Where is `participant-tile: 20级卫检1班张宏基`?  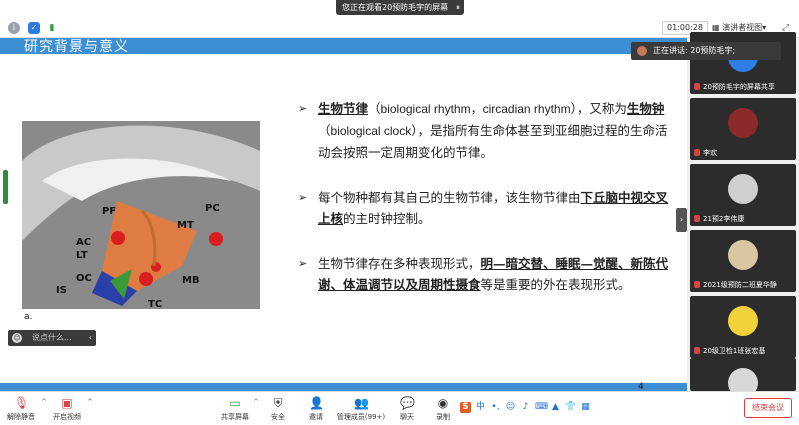 participant-tile: 20级卫检1班张宏基 is located at coordinates (743, 327).